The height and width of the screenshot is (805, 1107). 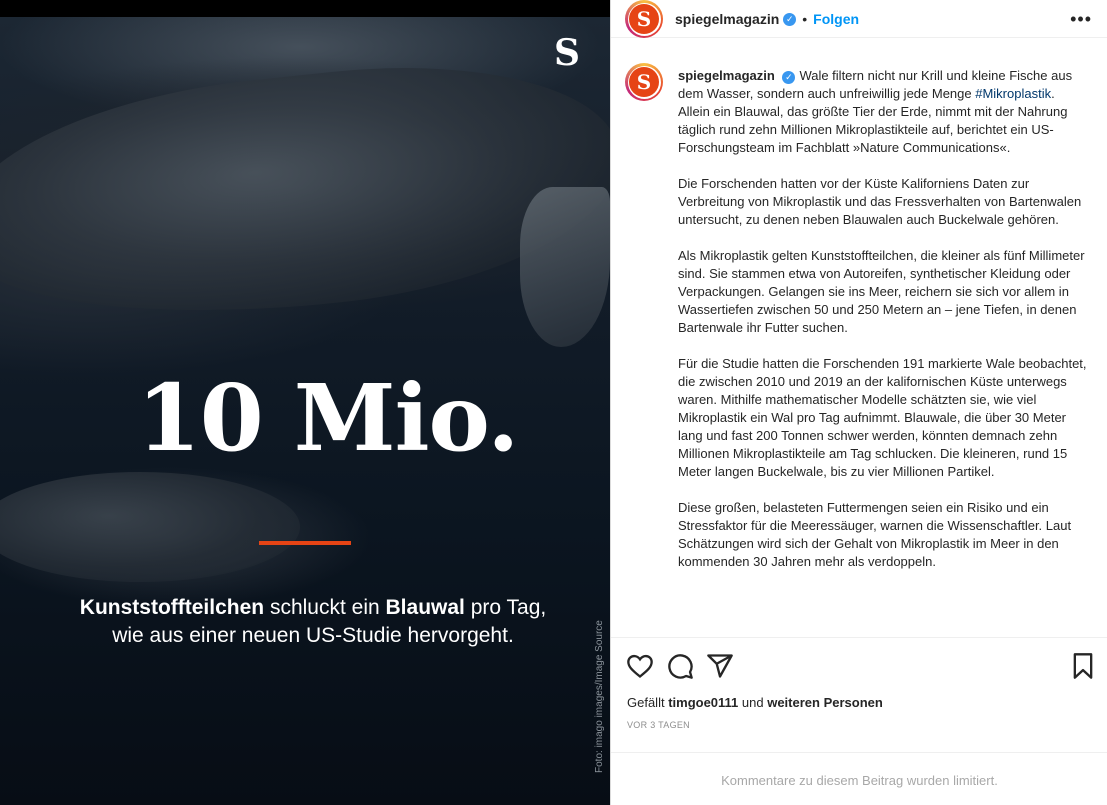 I want to click on likes-summary: Gefällt timgoe0111 und weiteren Personen, so click(x=755, y=702).